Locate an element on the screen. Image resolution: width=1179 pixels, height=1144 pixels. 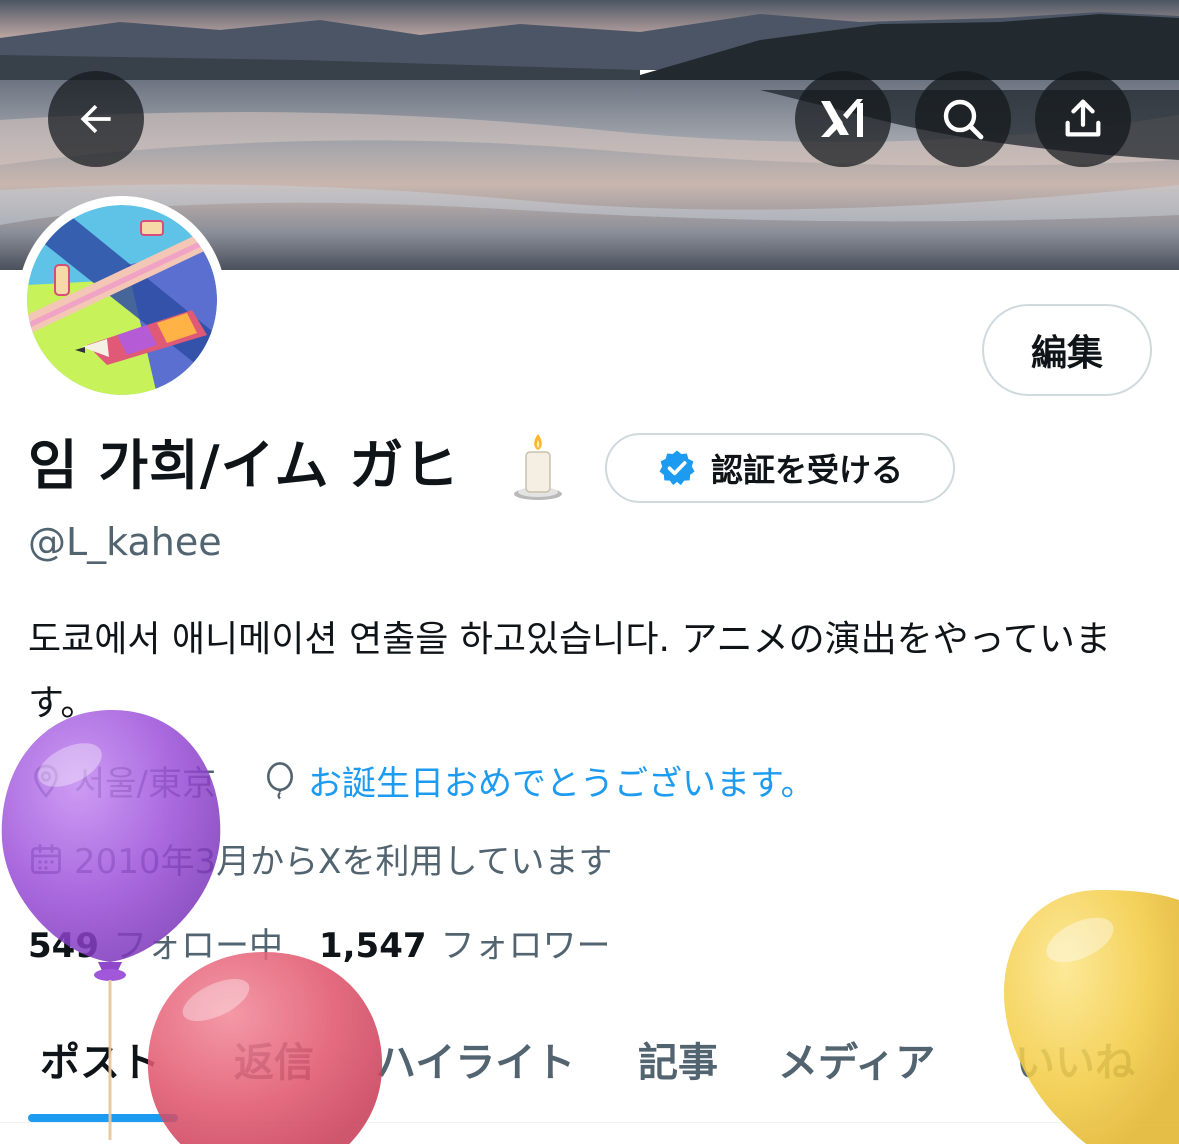
grok-logo-icon is located at coordinates (842, 118).